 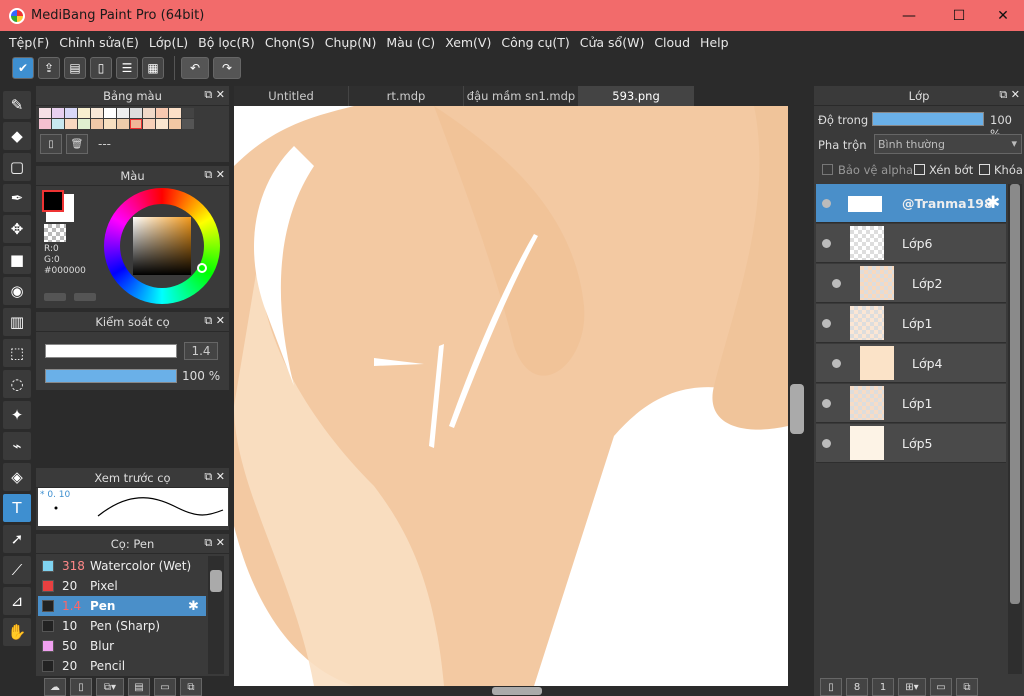 What do you see at coordinates (714, 42) in the screenshot?
I see `menu-help: Help` at bounding box center [714, 42].